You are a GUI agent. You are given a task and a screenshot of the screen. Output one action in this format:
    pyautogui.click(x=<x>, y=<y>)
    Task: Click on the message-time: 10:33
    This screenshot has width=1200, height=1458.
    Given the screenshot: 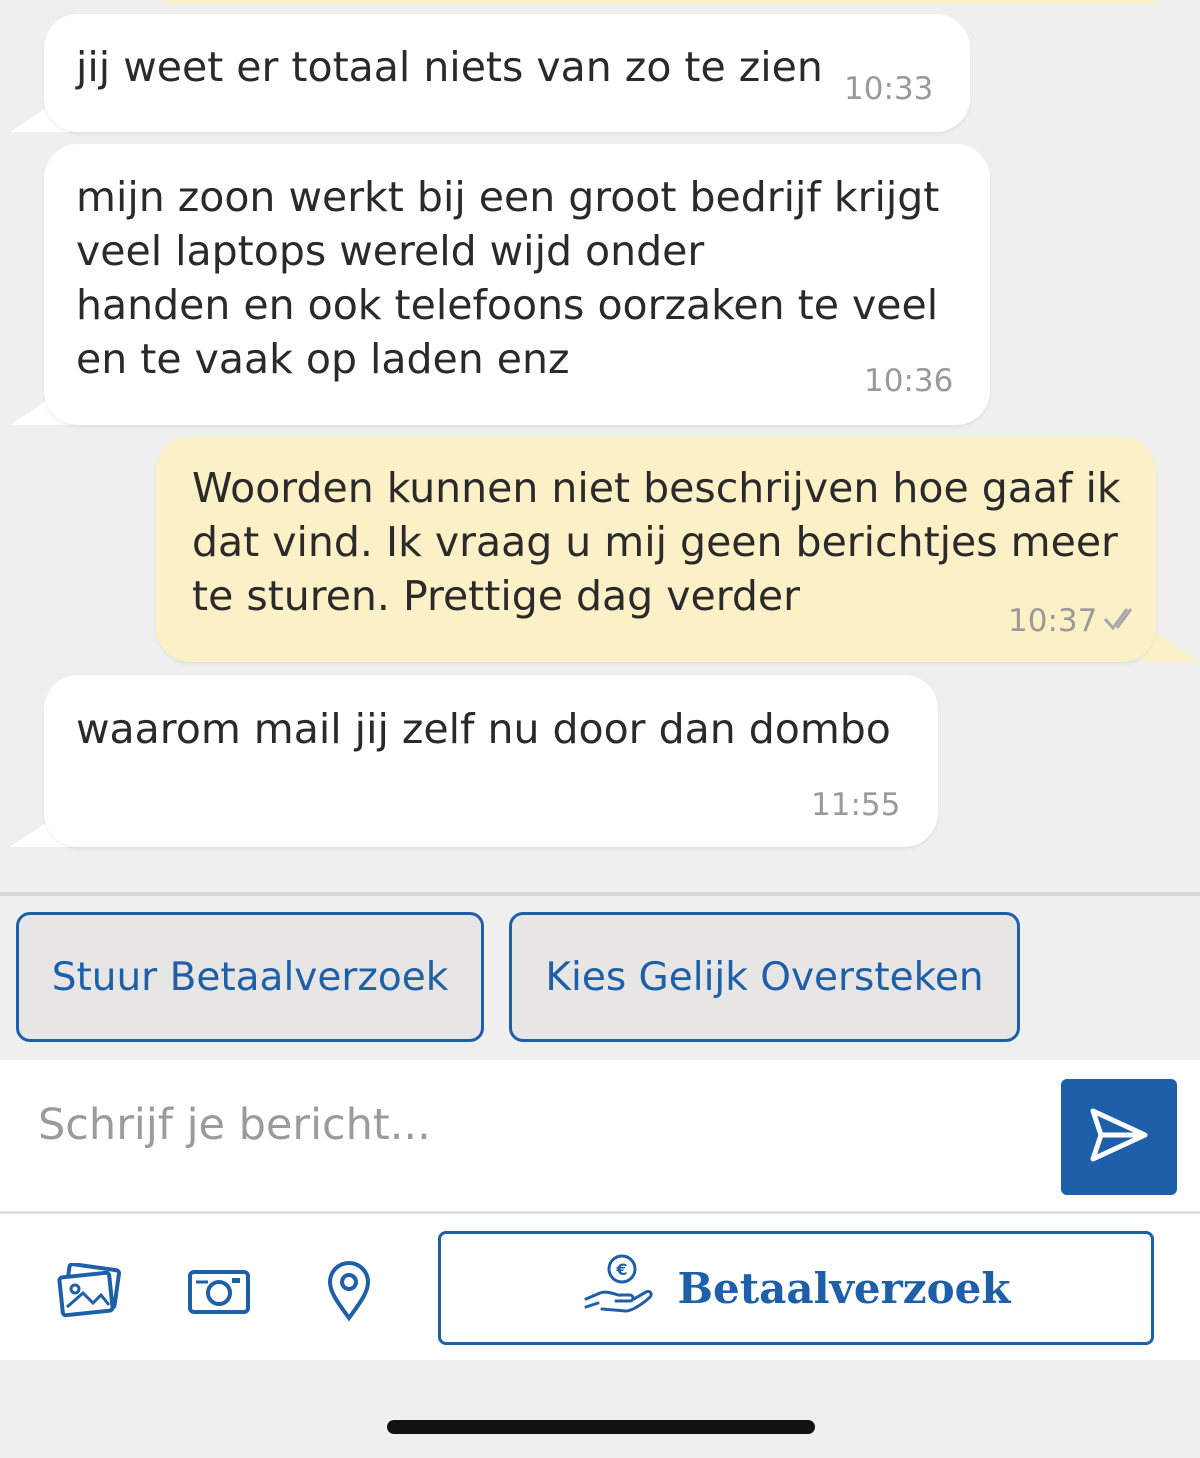 What is the action you would take?
    pyautogui.click(x=889, y=89)
    